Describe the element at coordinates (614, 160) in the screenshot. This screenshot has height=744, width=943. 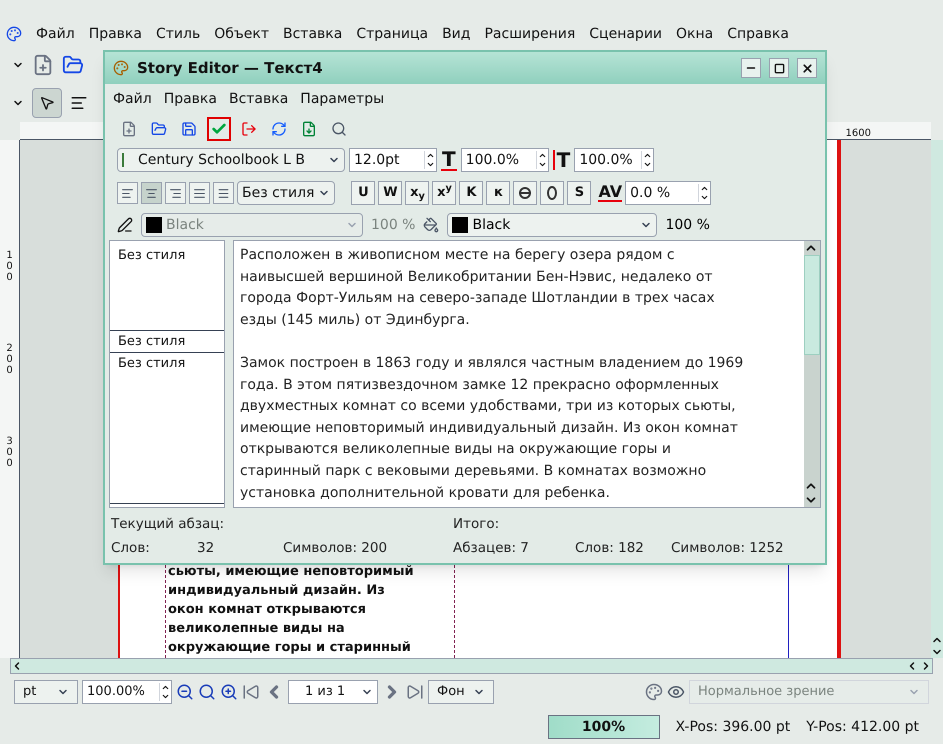
I see `height-scale-field: 100.0%` at that location.